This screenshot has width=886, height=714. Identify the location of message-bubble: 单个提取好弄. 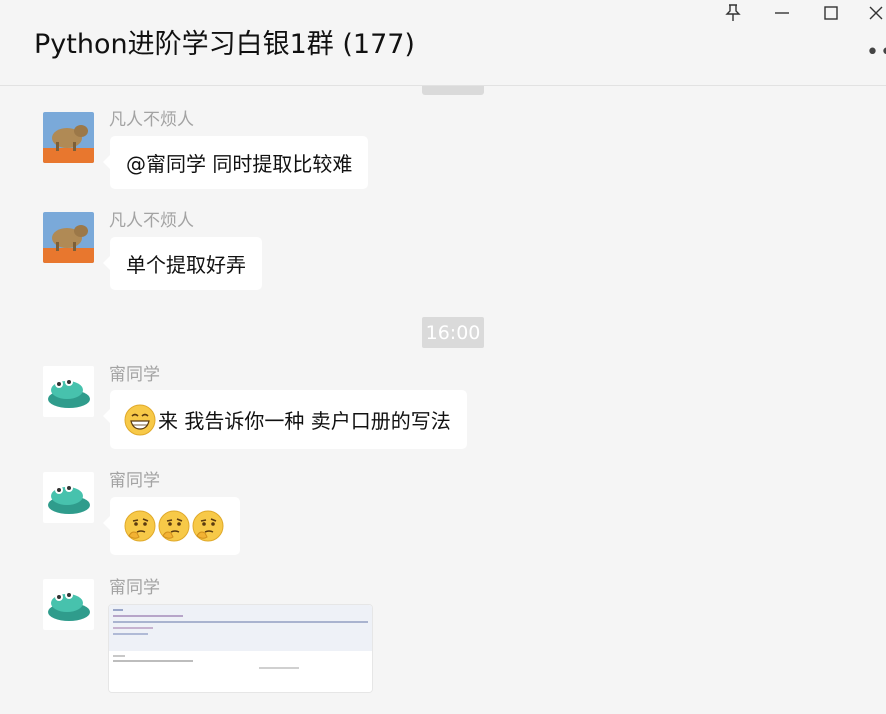
(182, 263).